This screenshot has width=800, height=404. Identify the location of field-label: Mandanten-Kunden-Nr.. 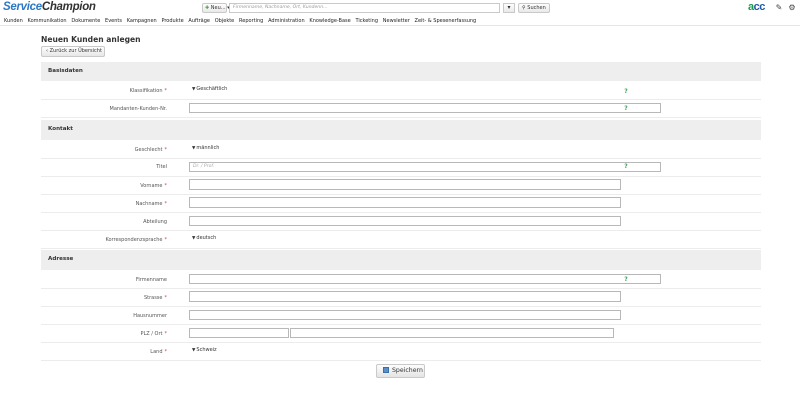
(138, 109).